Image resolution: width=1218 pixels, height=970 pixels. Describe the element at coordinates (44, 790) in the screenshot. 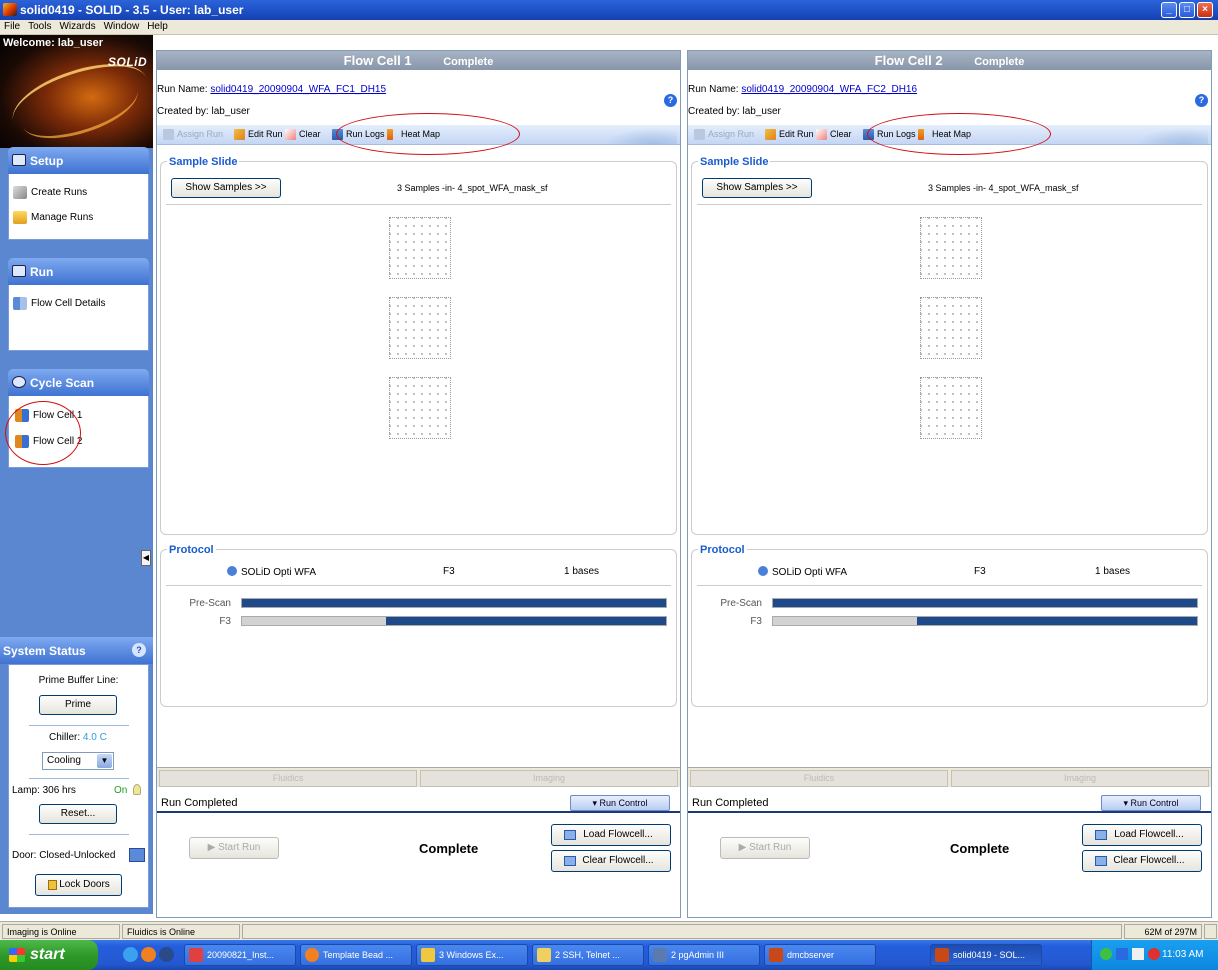

I see `lamp-label: Lamp: 306 hrs` at that location.